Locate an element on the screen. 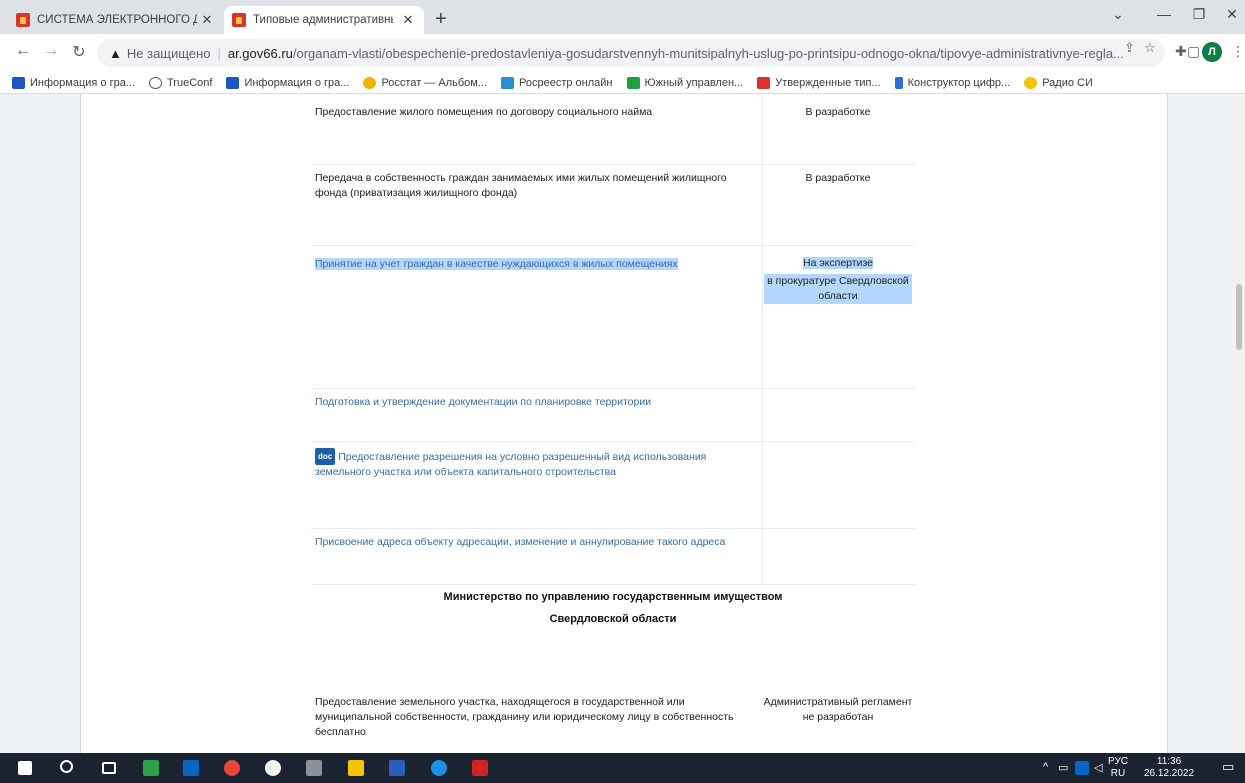 The image size is (1245, 783). bookmark-item: Росреестр онлайн is located at coordinates (557, 82).